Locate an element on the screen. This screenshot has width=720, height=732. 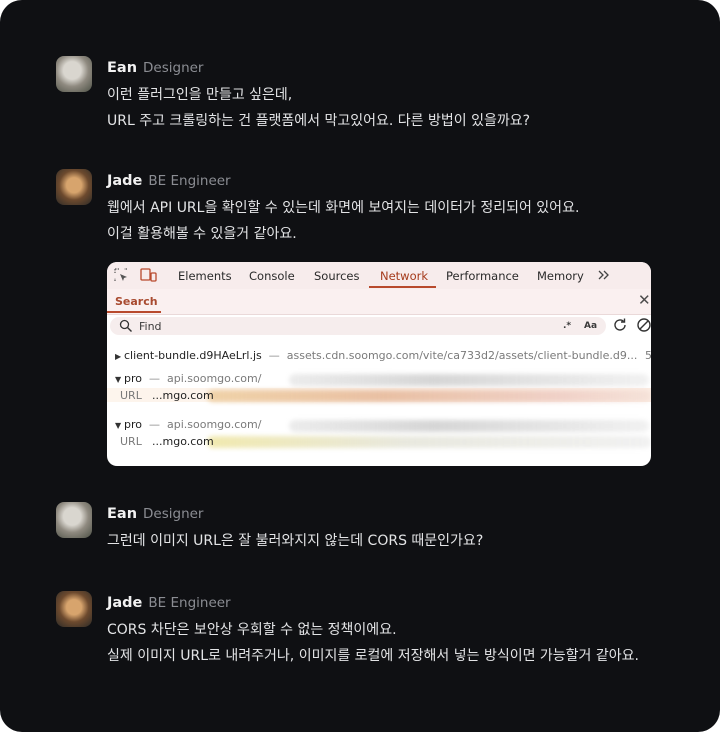
find-input: Find .* Aa is located at coordinates (358, 326).